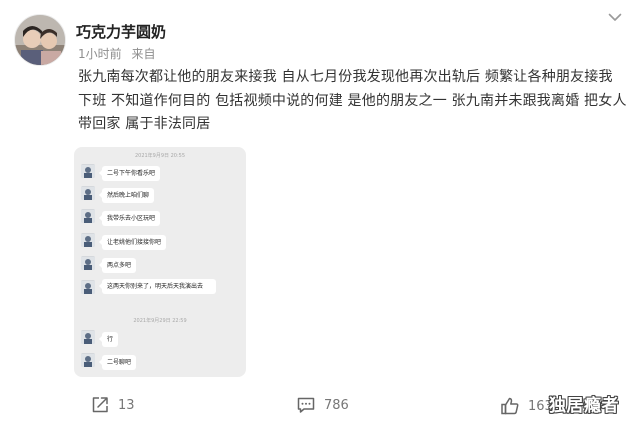 This screenshot has height=425, width=641. What do you see at coordinates (117, 265) in the screenshot?
I see `chat-message: 两点多吧` at bounding box center [117, 265].